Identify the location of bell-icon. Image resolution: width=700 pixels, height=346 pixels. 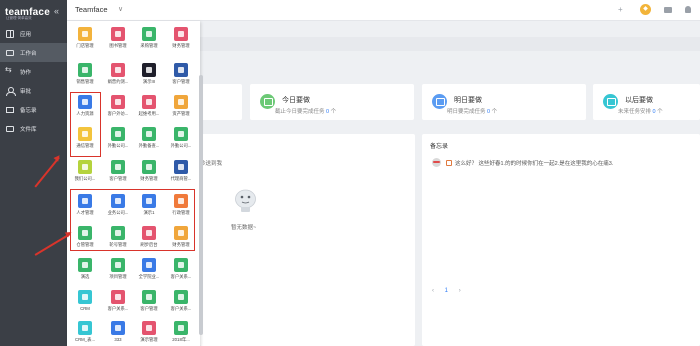
(688, 9).